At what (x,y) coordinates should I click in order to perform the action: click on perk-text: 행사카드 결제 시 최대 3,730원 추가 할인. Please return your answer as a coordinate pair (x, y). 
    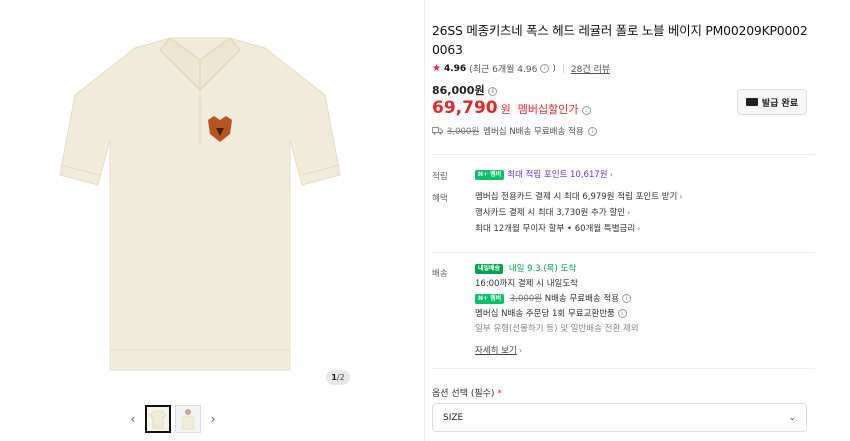
    Looking at the image, I should click on (550, 213).